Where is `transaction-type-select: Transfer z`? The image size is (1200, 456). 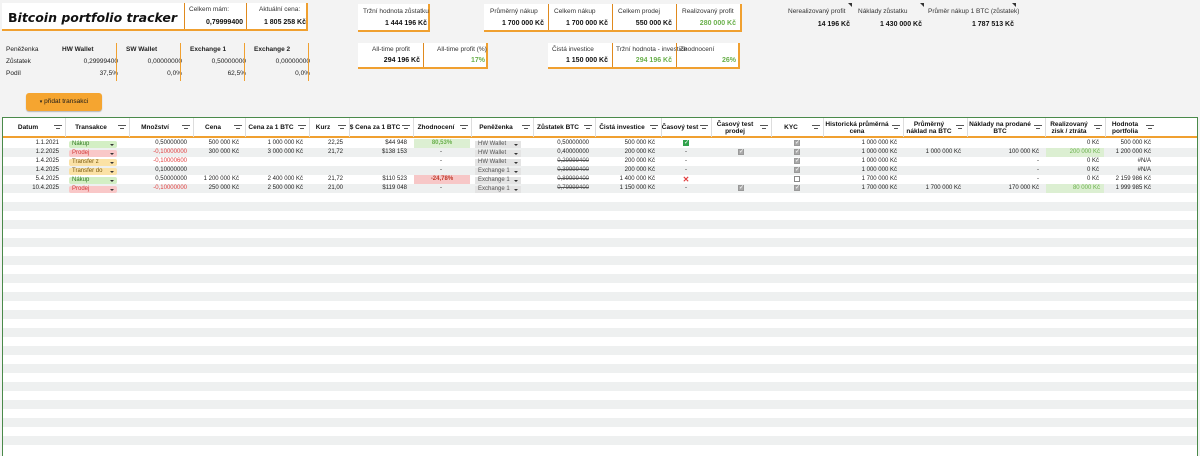 transaction-type-select: Transfer z is located at coordinates (93, 162).